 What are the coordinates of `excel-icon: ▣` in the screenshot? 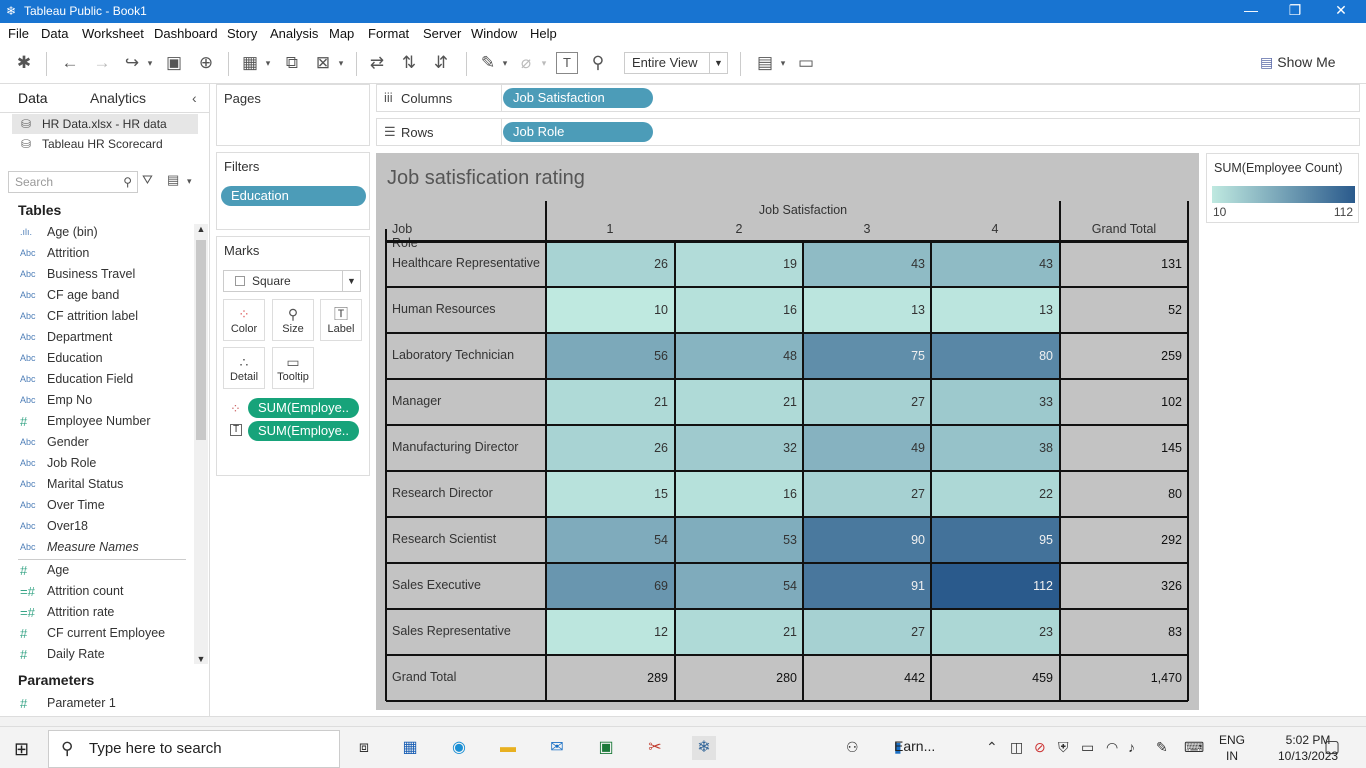 It's located at (606, 748).